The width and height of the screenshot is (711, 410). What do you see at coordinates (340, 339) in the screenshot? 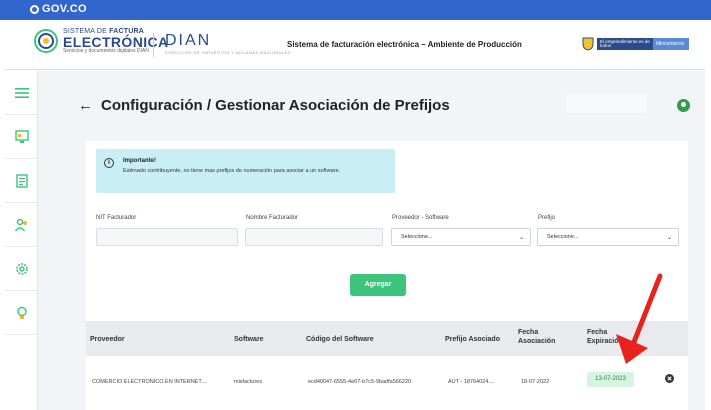
I see `column-header-codigo: Código del Software` at bounding box center [340, 339].